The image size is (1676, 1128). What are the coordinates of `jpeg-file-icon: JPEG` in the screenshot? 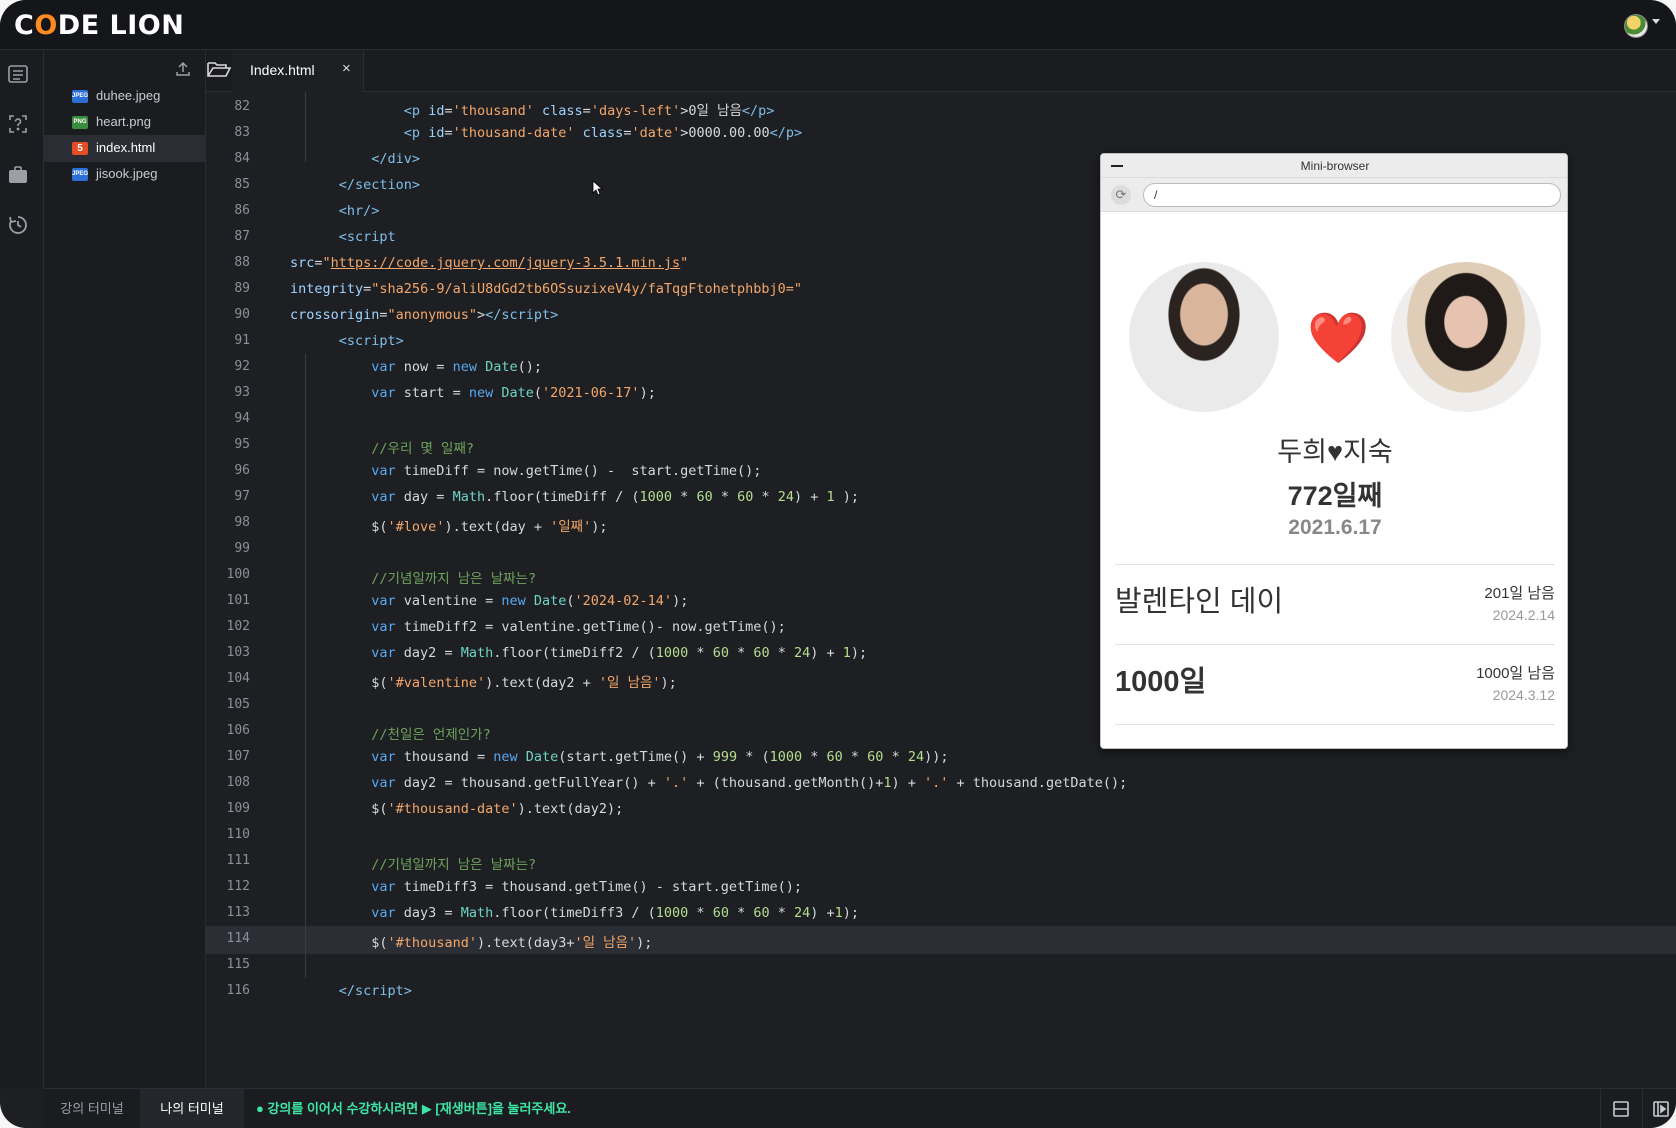 It's located at (80, 174).